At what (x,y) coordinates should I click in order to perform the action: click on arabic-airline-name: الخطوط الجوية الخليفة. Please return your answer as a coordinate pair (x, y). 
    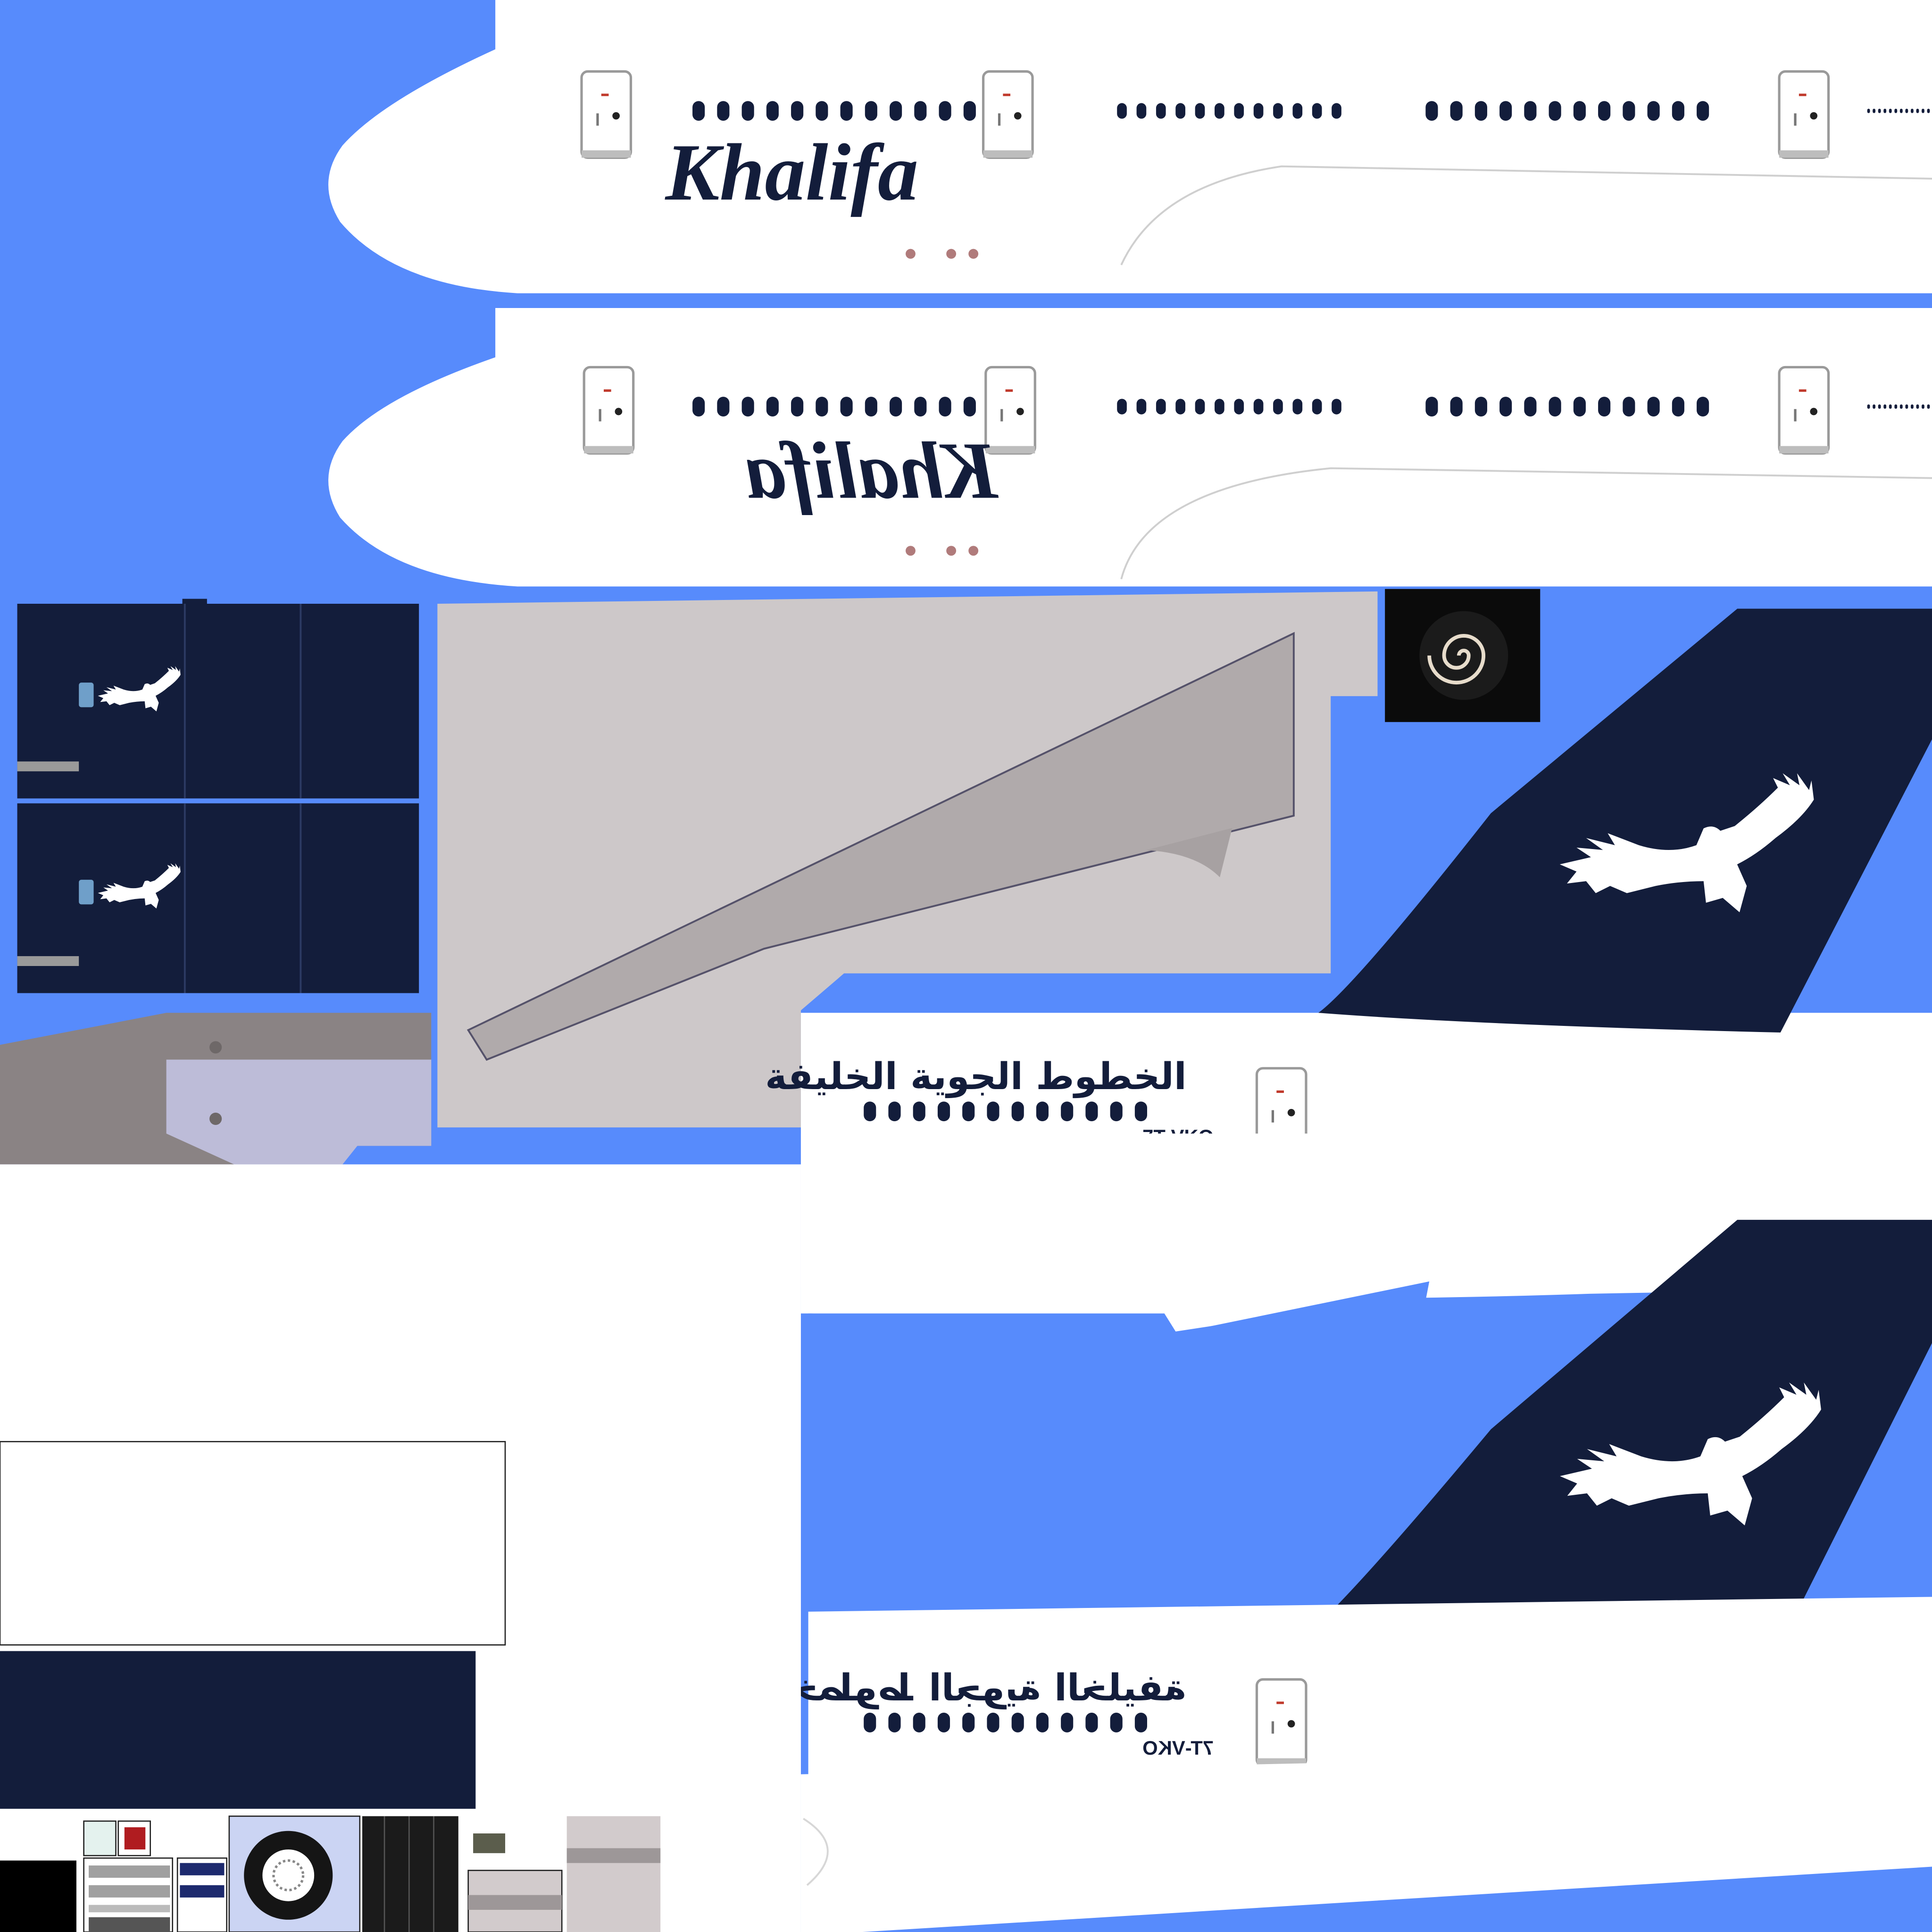
    Looking at the image, I should click on (976, 1076).